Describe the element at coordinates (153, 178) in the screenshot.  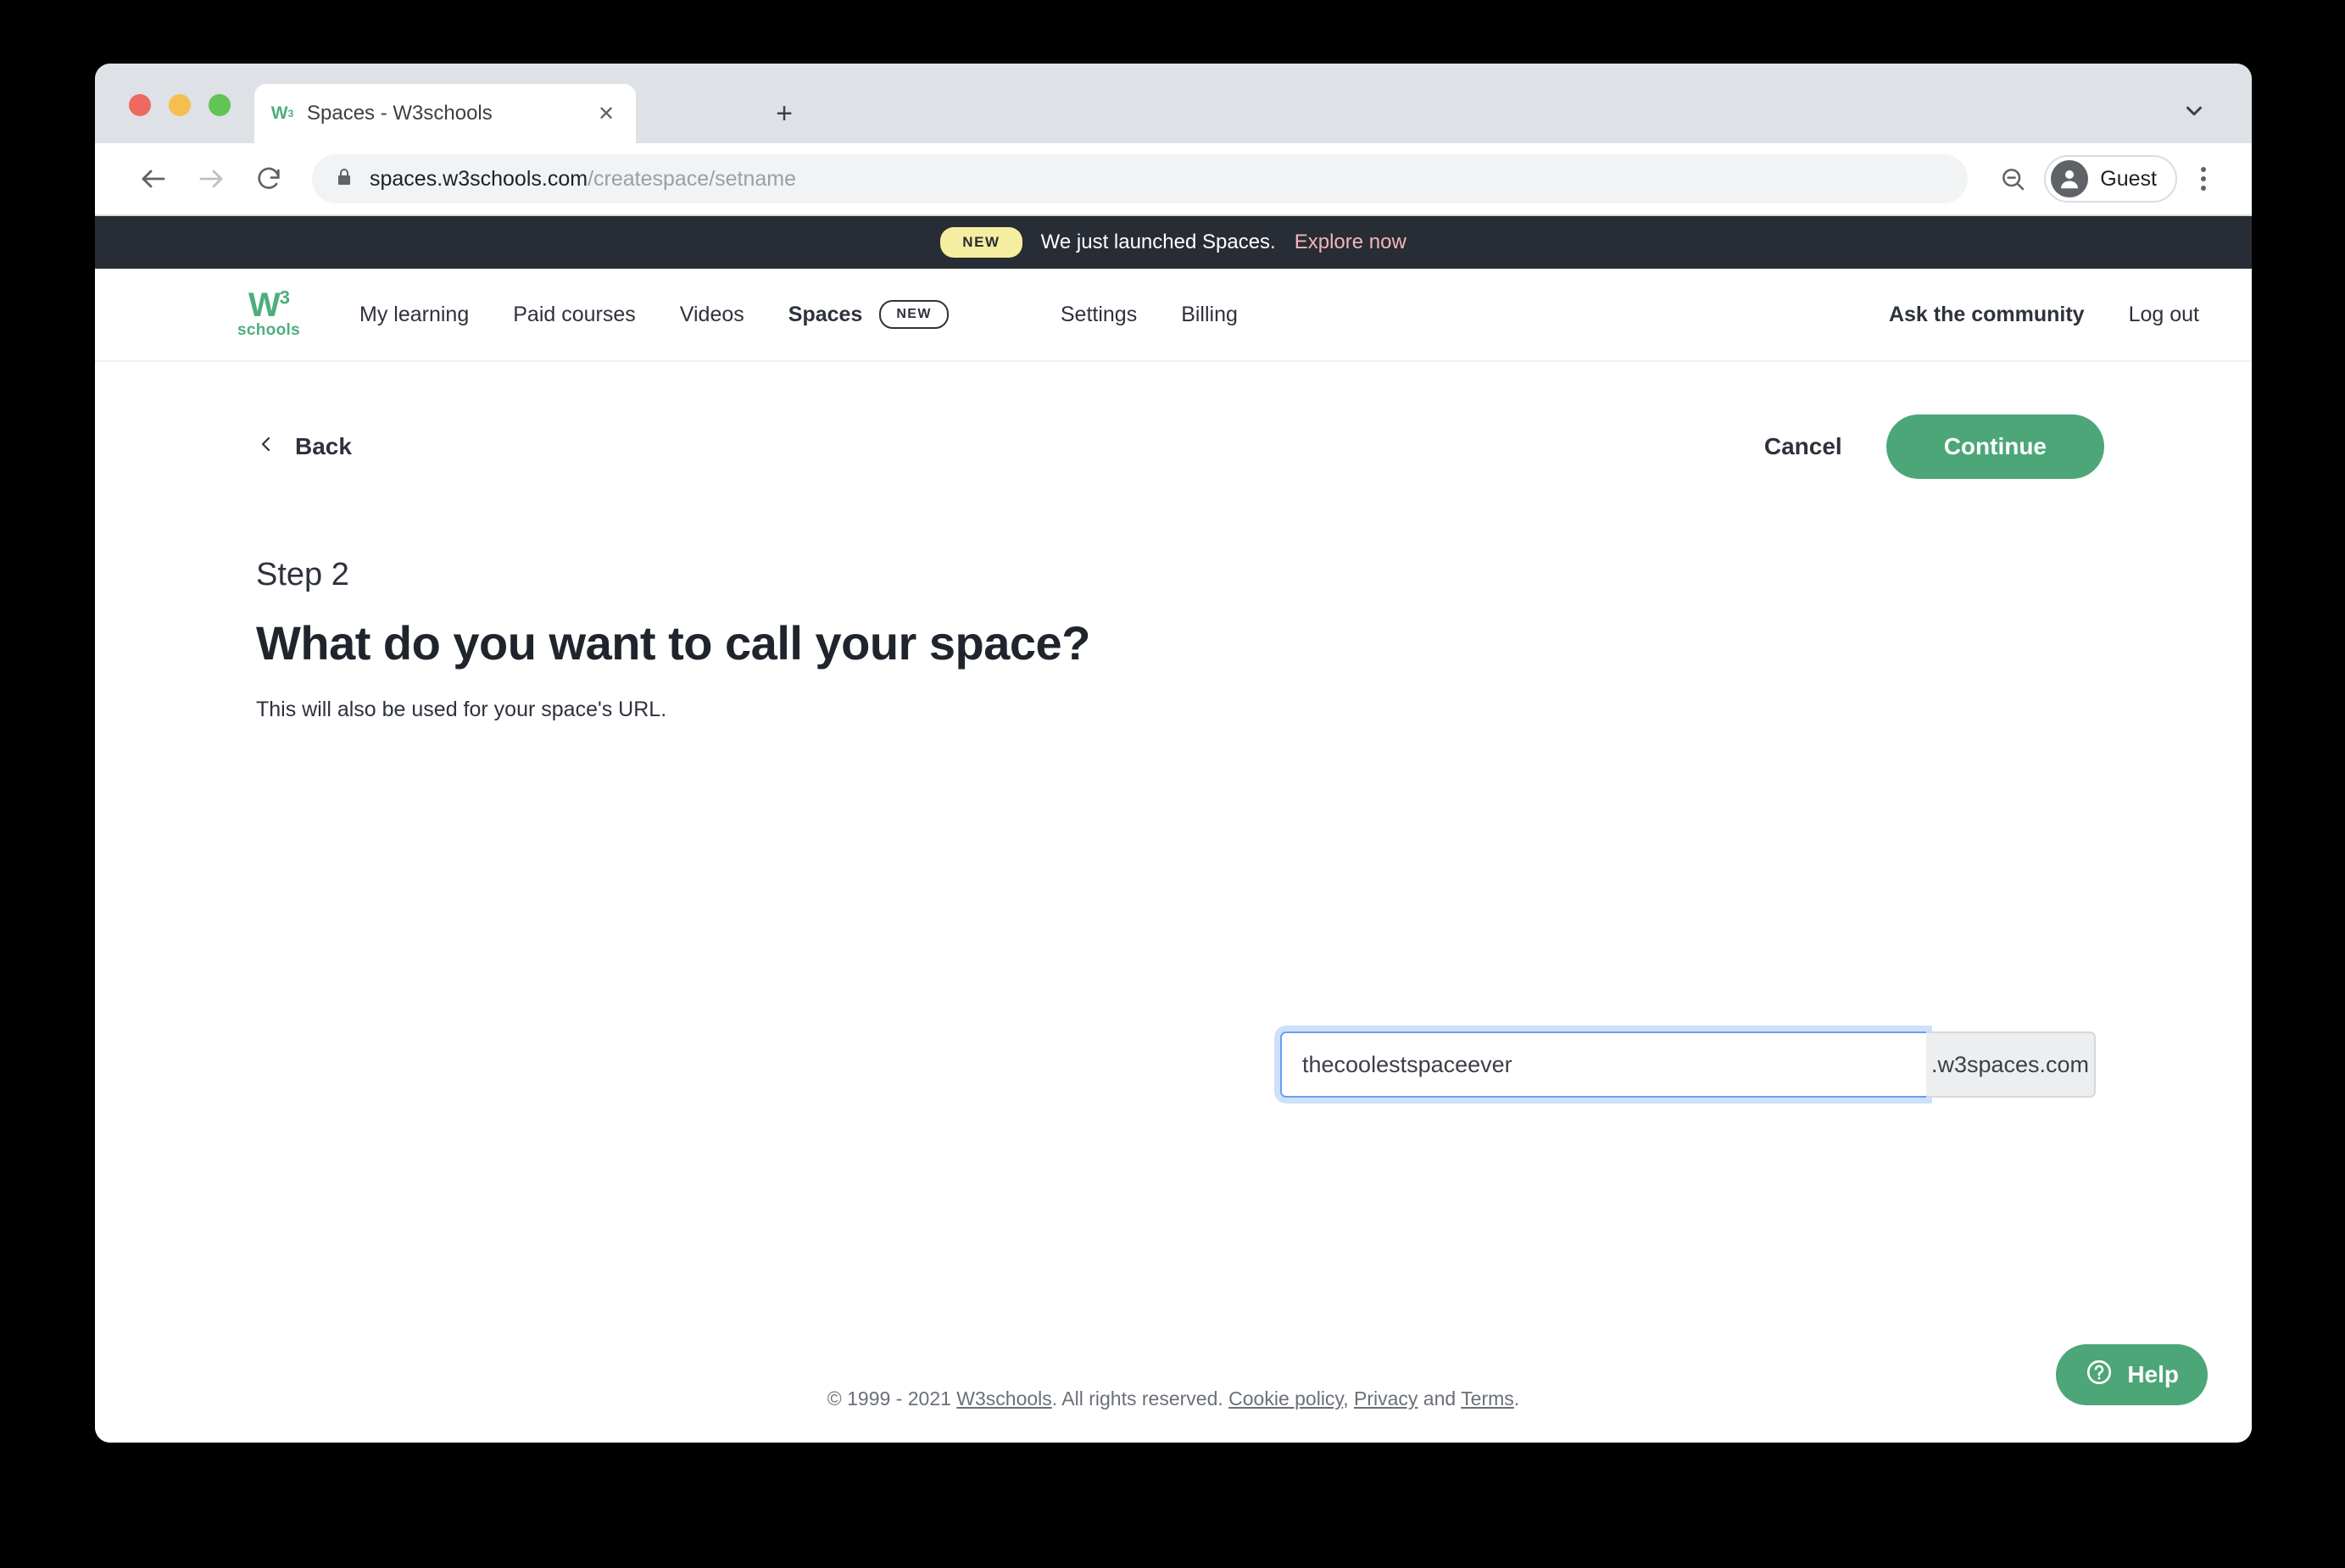
I see `arrow-left-icon` at that location.